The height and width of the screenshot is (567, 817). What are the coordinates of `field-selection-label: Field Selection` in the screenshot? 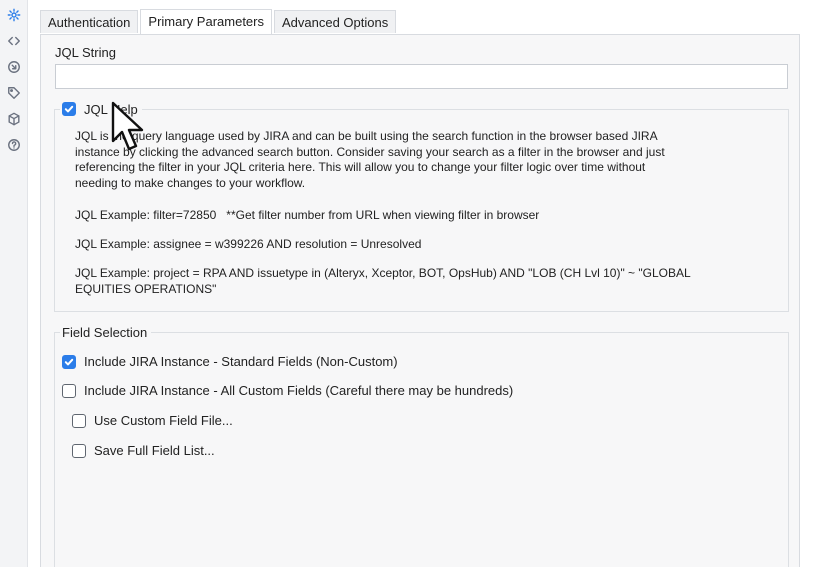 It's located at (105, 332).